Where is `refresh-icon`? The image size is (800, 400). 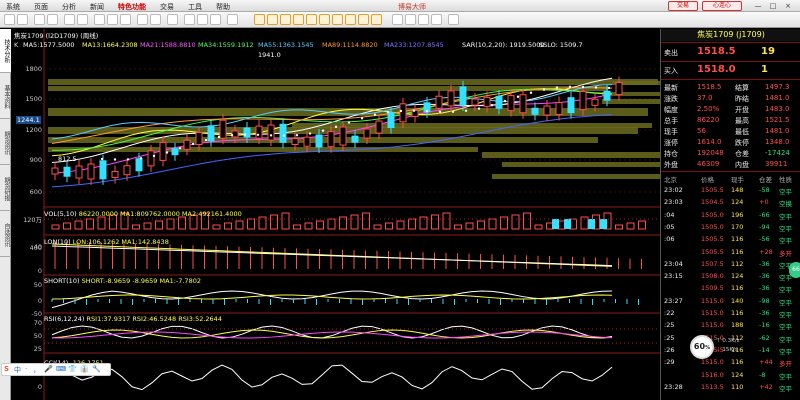
refresh-icon is located at coordinates (52, 19).